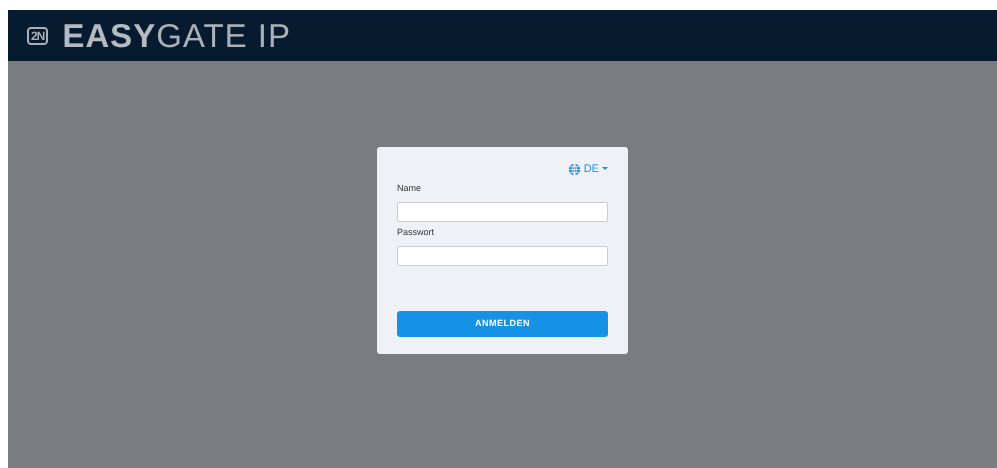  I want to click on name-field, so click(502, 212).